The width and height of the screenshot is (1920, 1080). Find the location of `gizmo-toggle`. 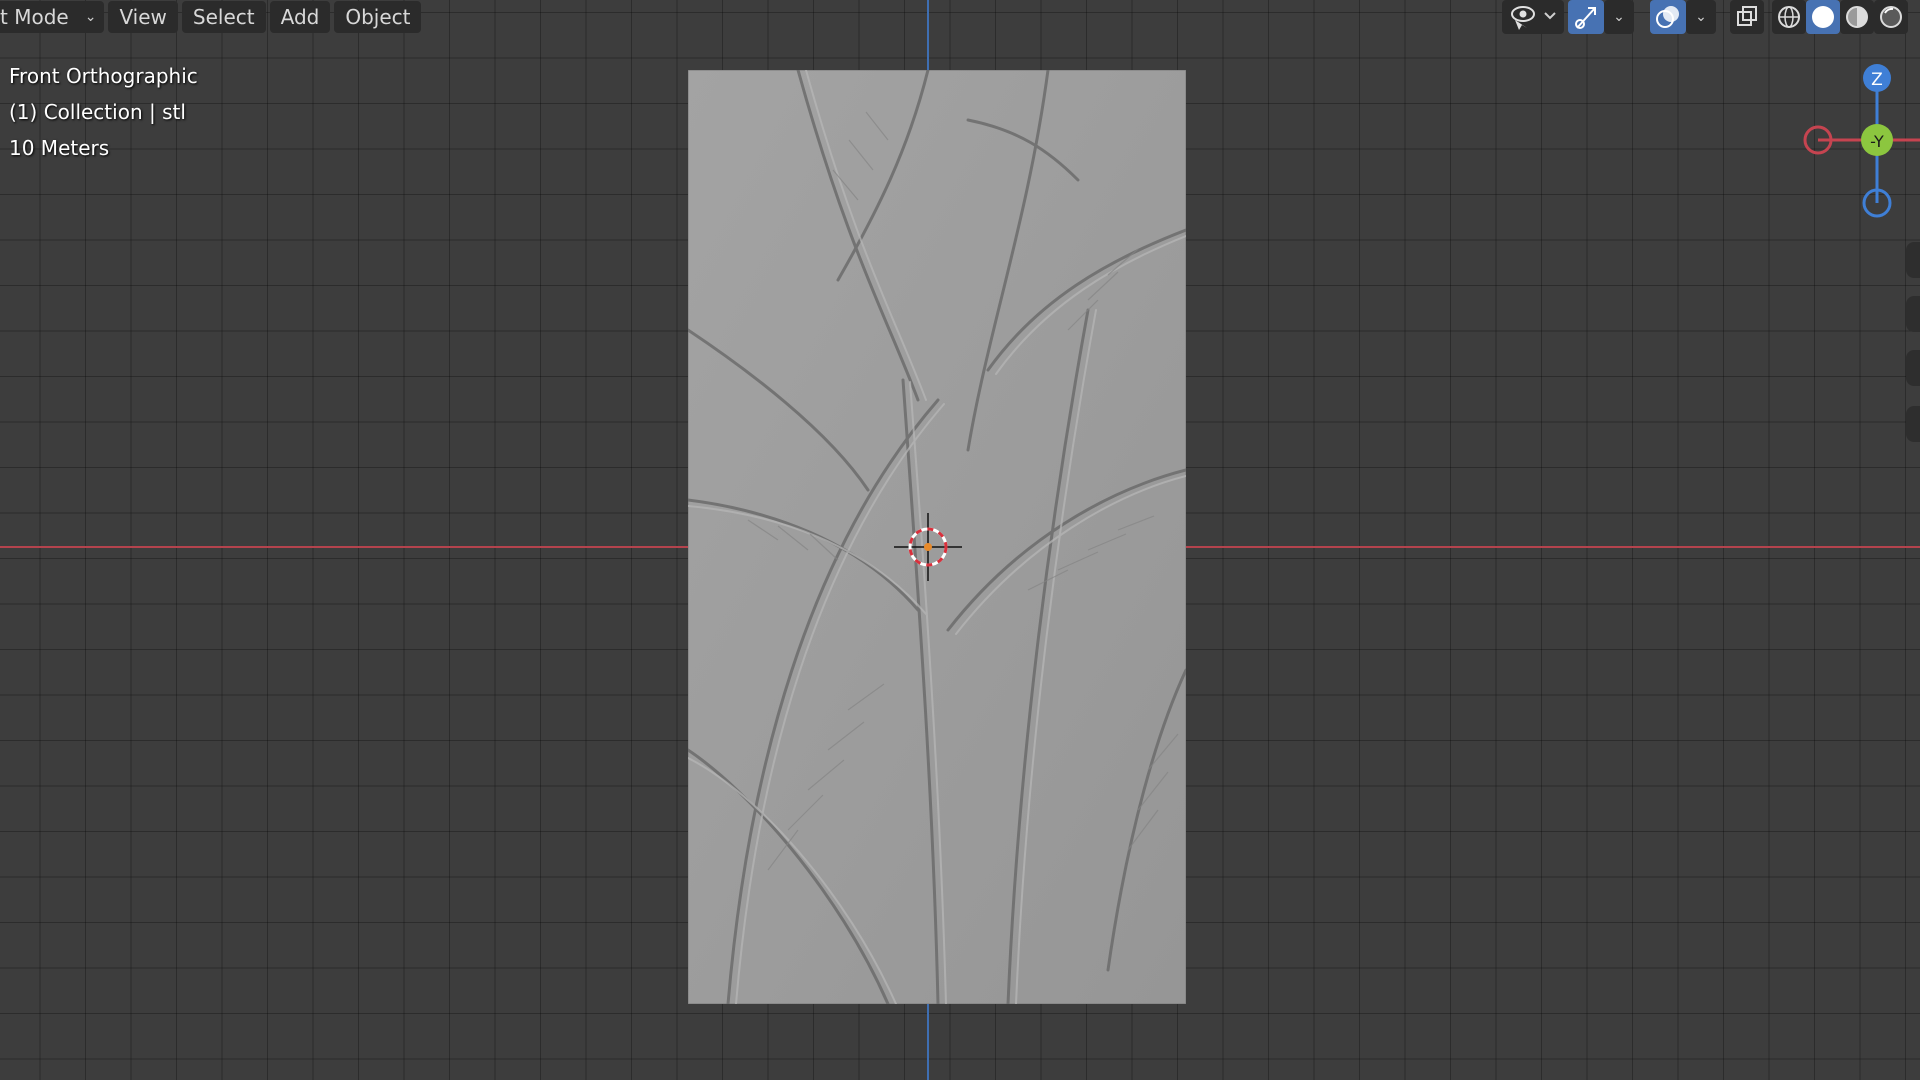

gizmo-toggle is located at coordinates (1586, 17).